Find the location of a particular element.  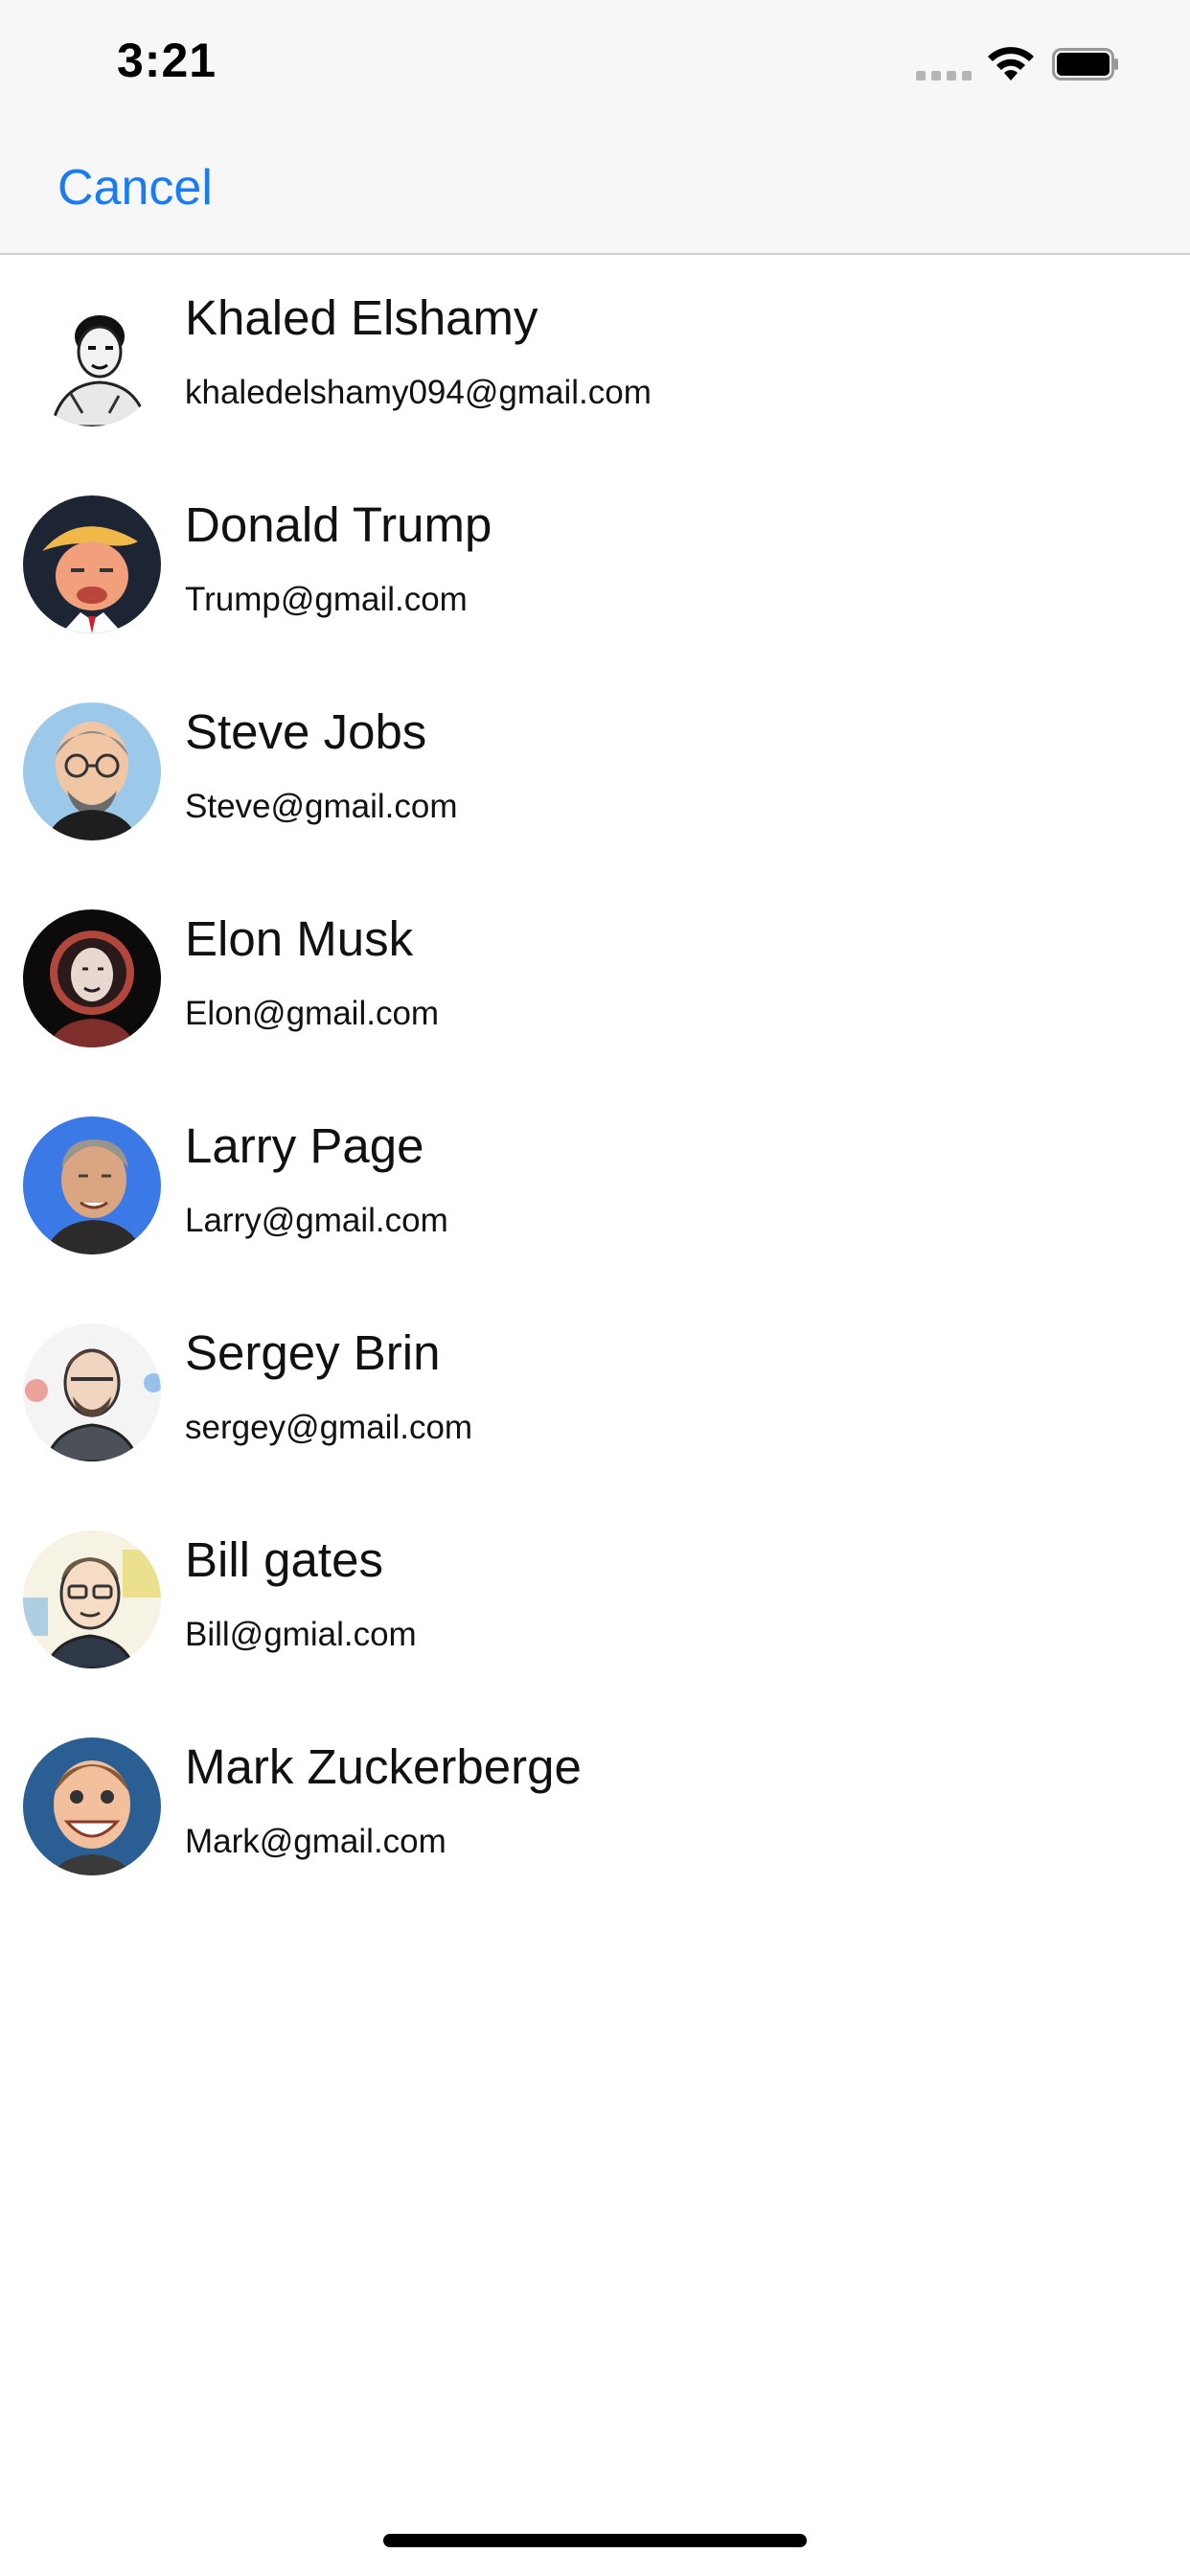

contact-name: Donald Trump is located at coordinates (339, 525).